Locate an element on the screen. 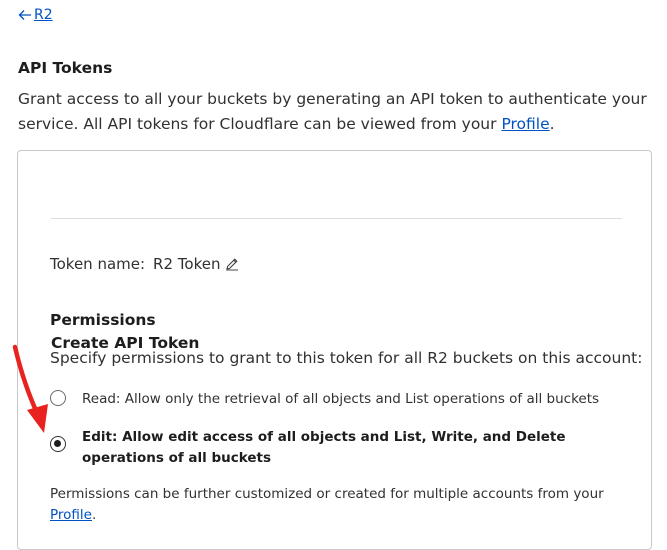 The width and height of the screenshot is (667, 550). description-period: . is located at coordinates (552, 124).